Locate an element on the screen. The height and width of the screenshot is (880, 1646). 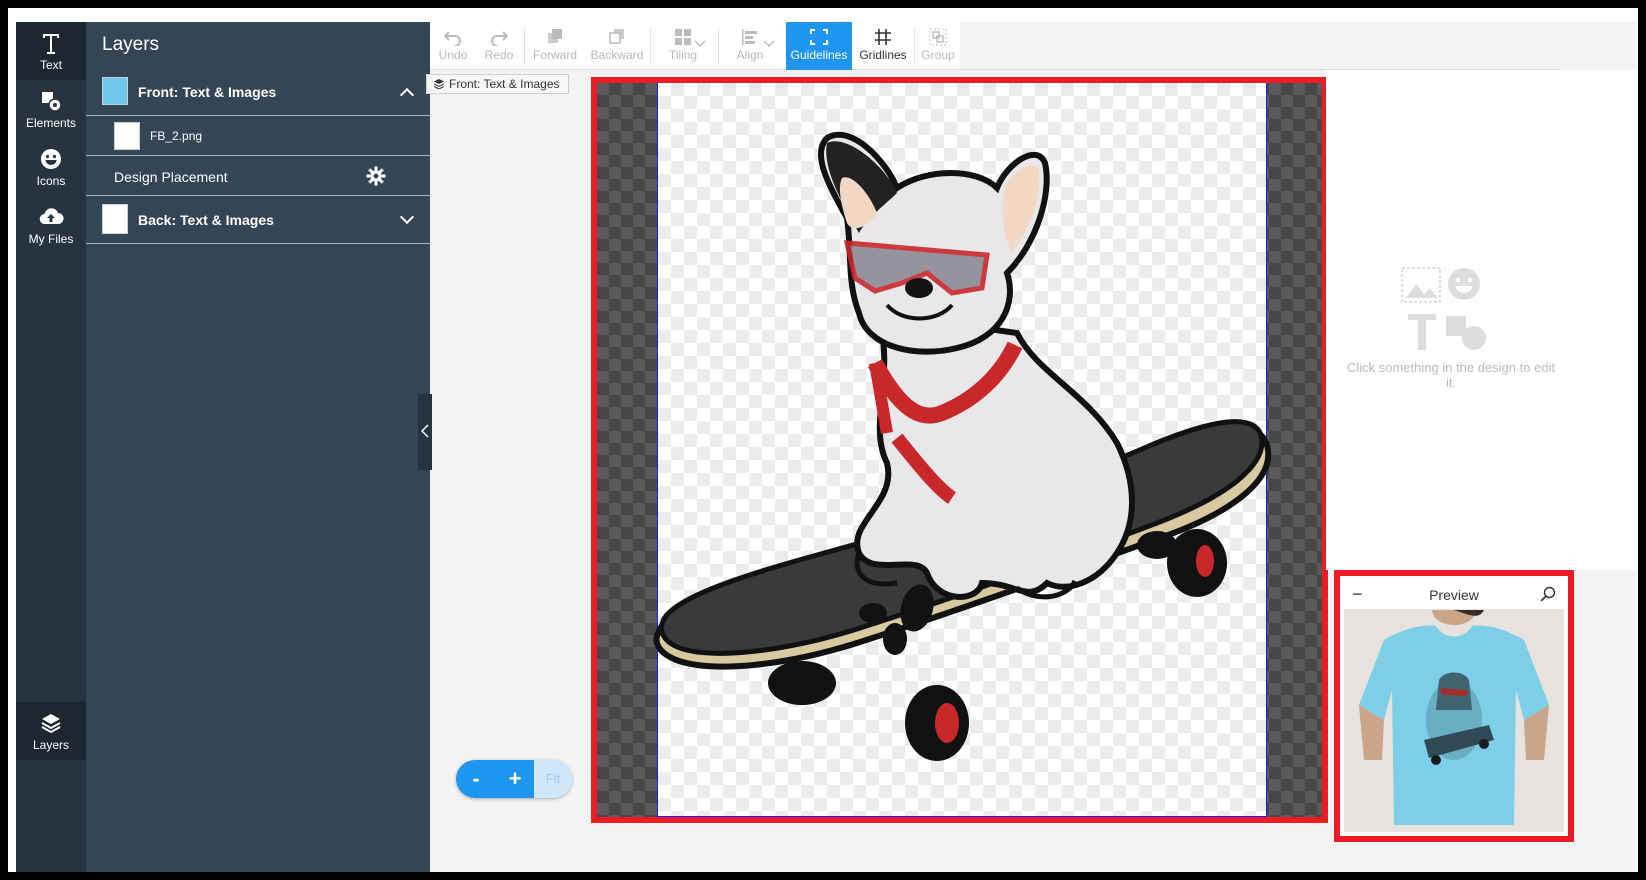
guidelines-icon is located at coordinates (819, 37).